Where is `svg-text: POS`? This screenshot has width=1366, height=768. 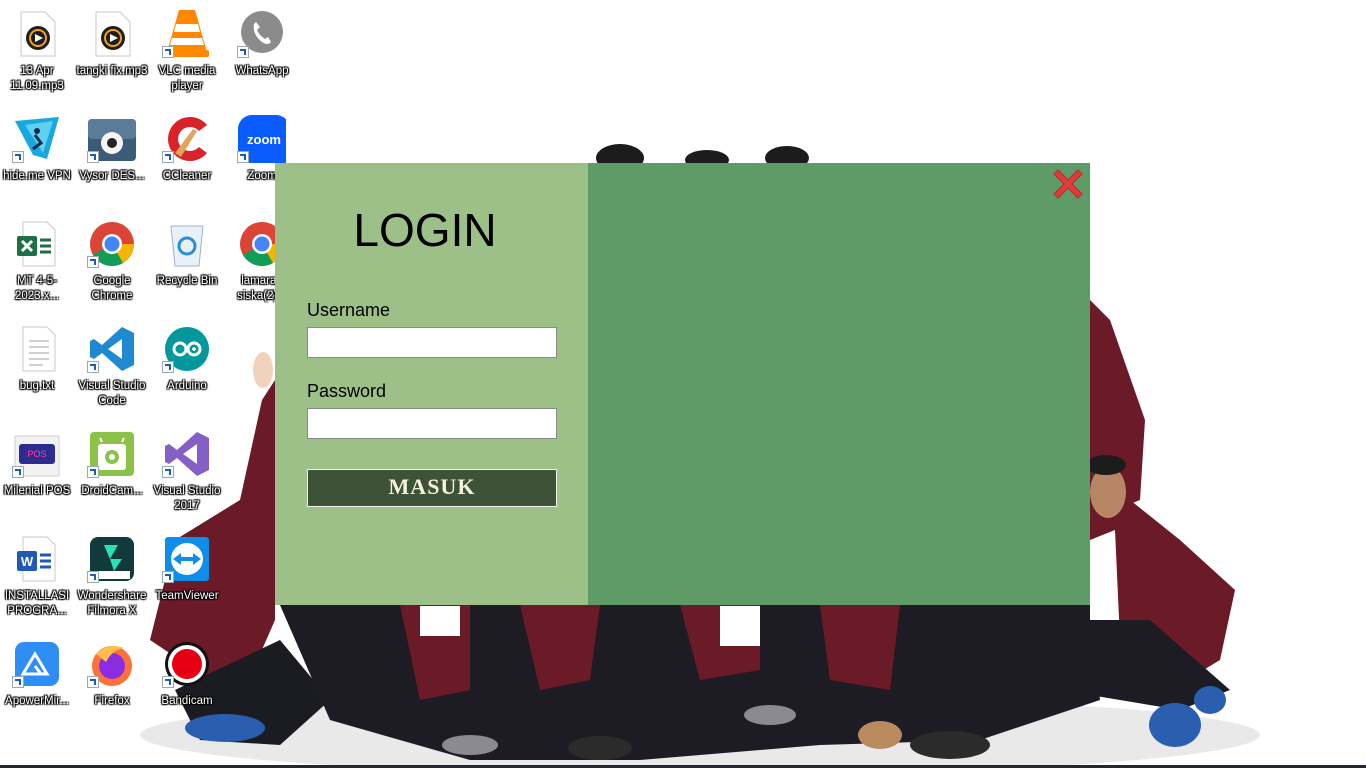 svg-text: POS is located at coordinates (36, 454).